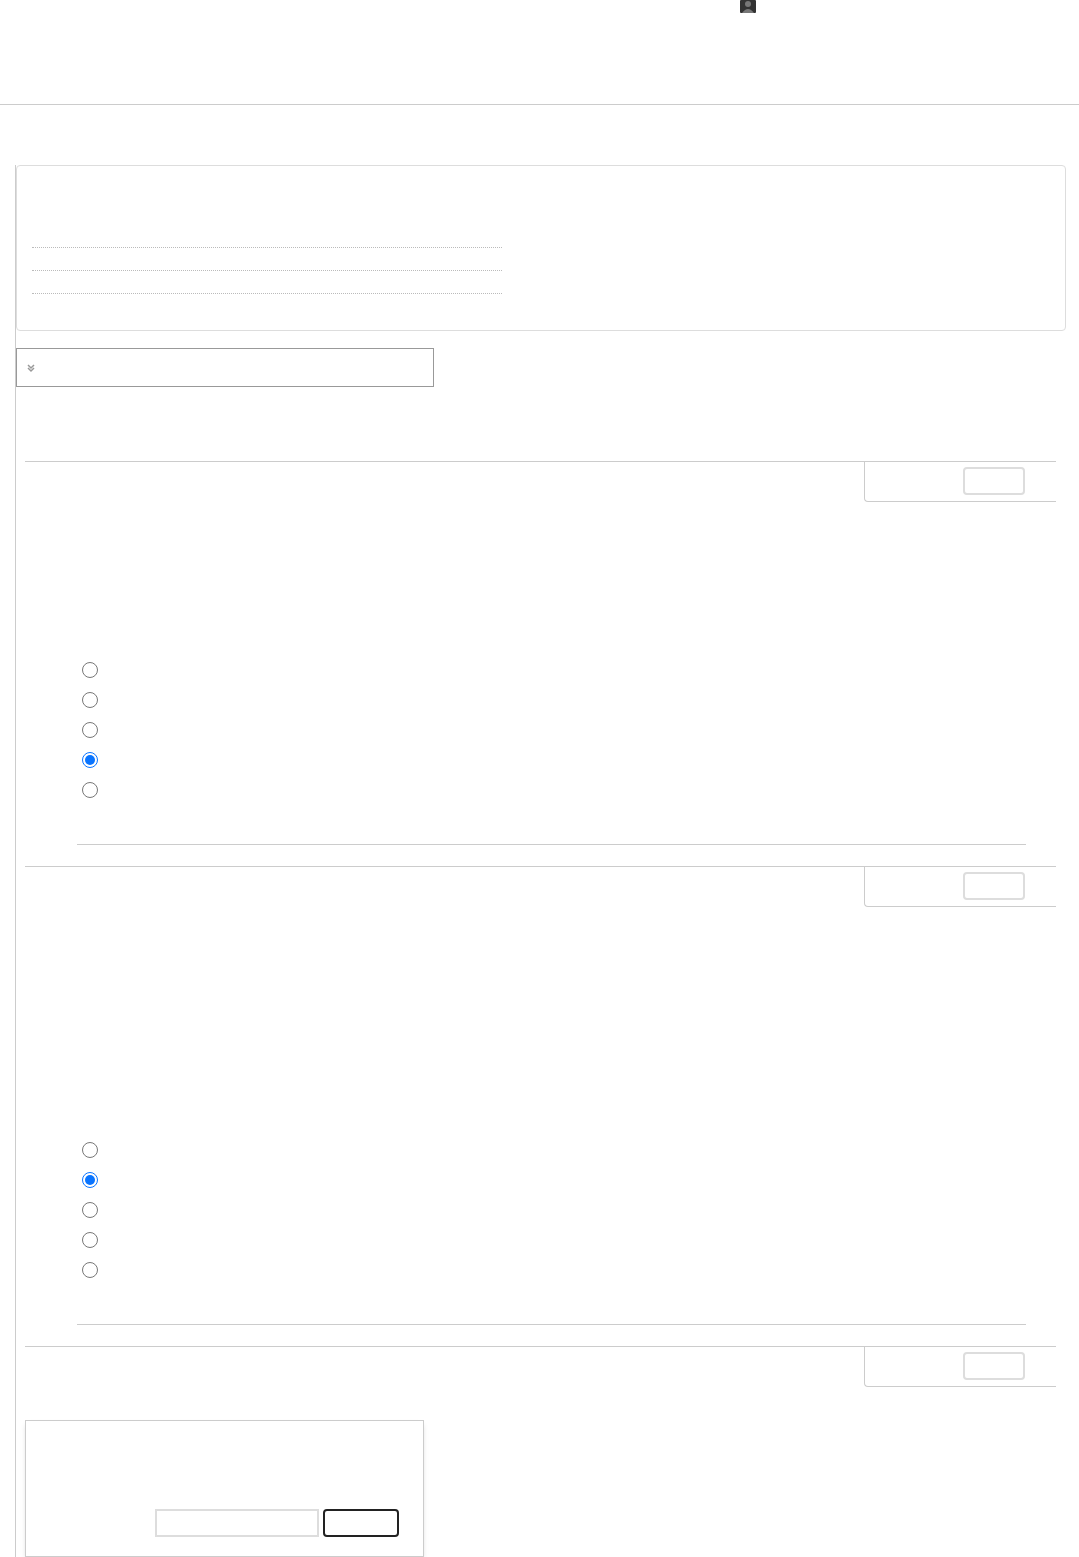 This screenshot has height=1557, width=1079. What do you see at coordinates (237, 1523) in the screenshot?
I see `input-field` at bounding box center [237, 1523].